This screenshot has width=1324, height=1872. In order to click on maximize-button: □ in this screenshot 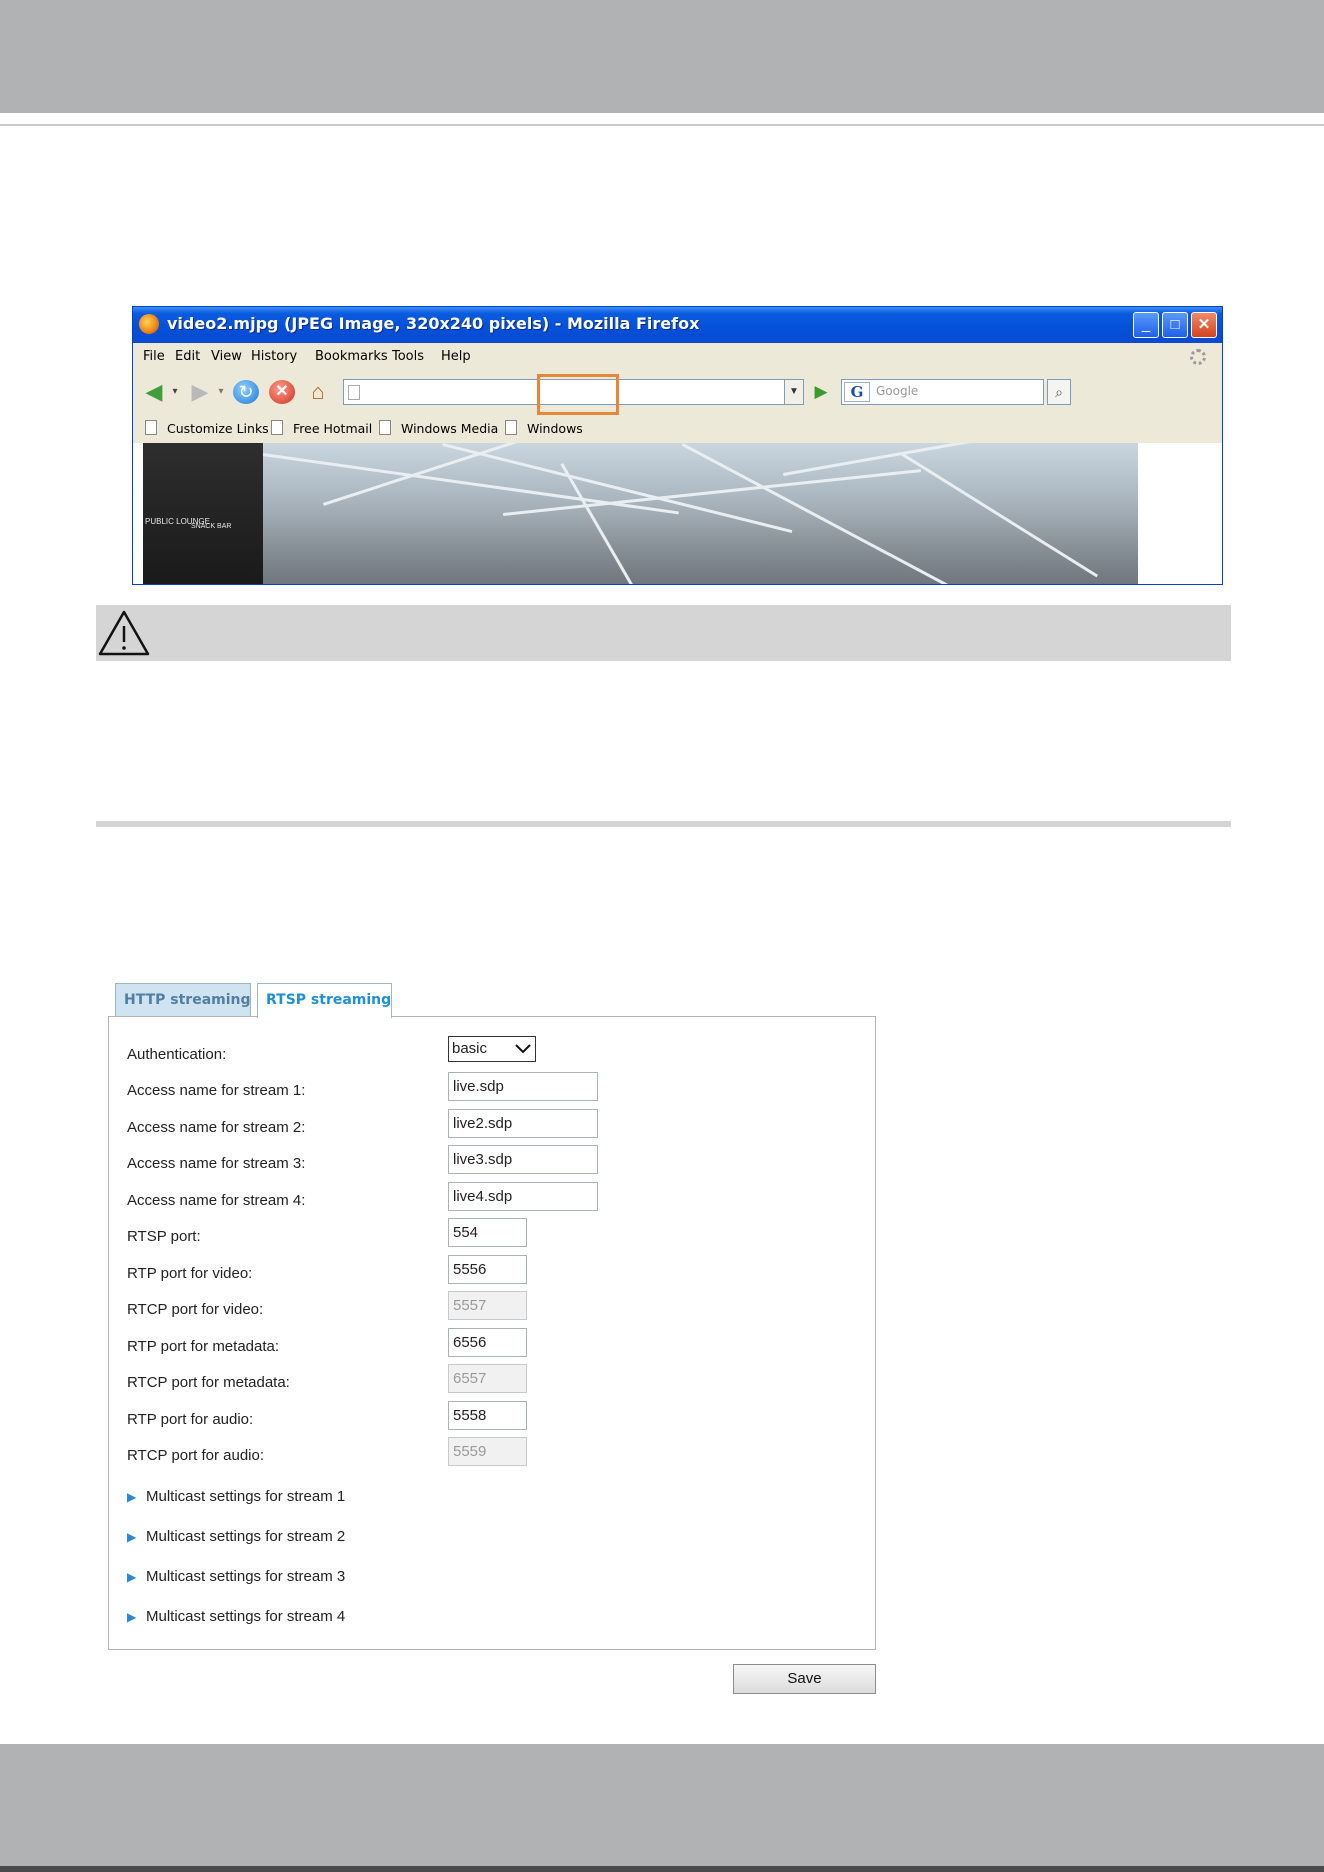, I will do `click(1175, 325)`.